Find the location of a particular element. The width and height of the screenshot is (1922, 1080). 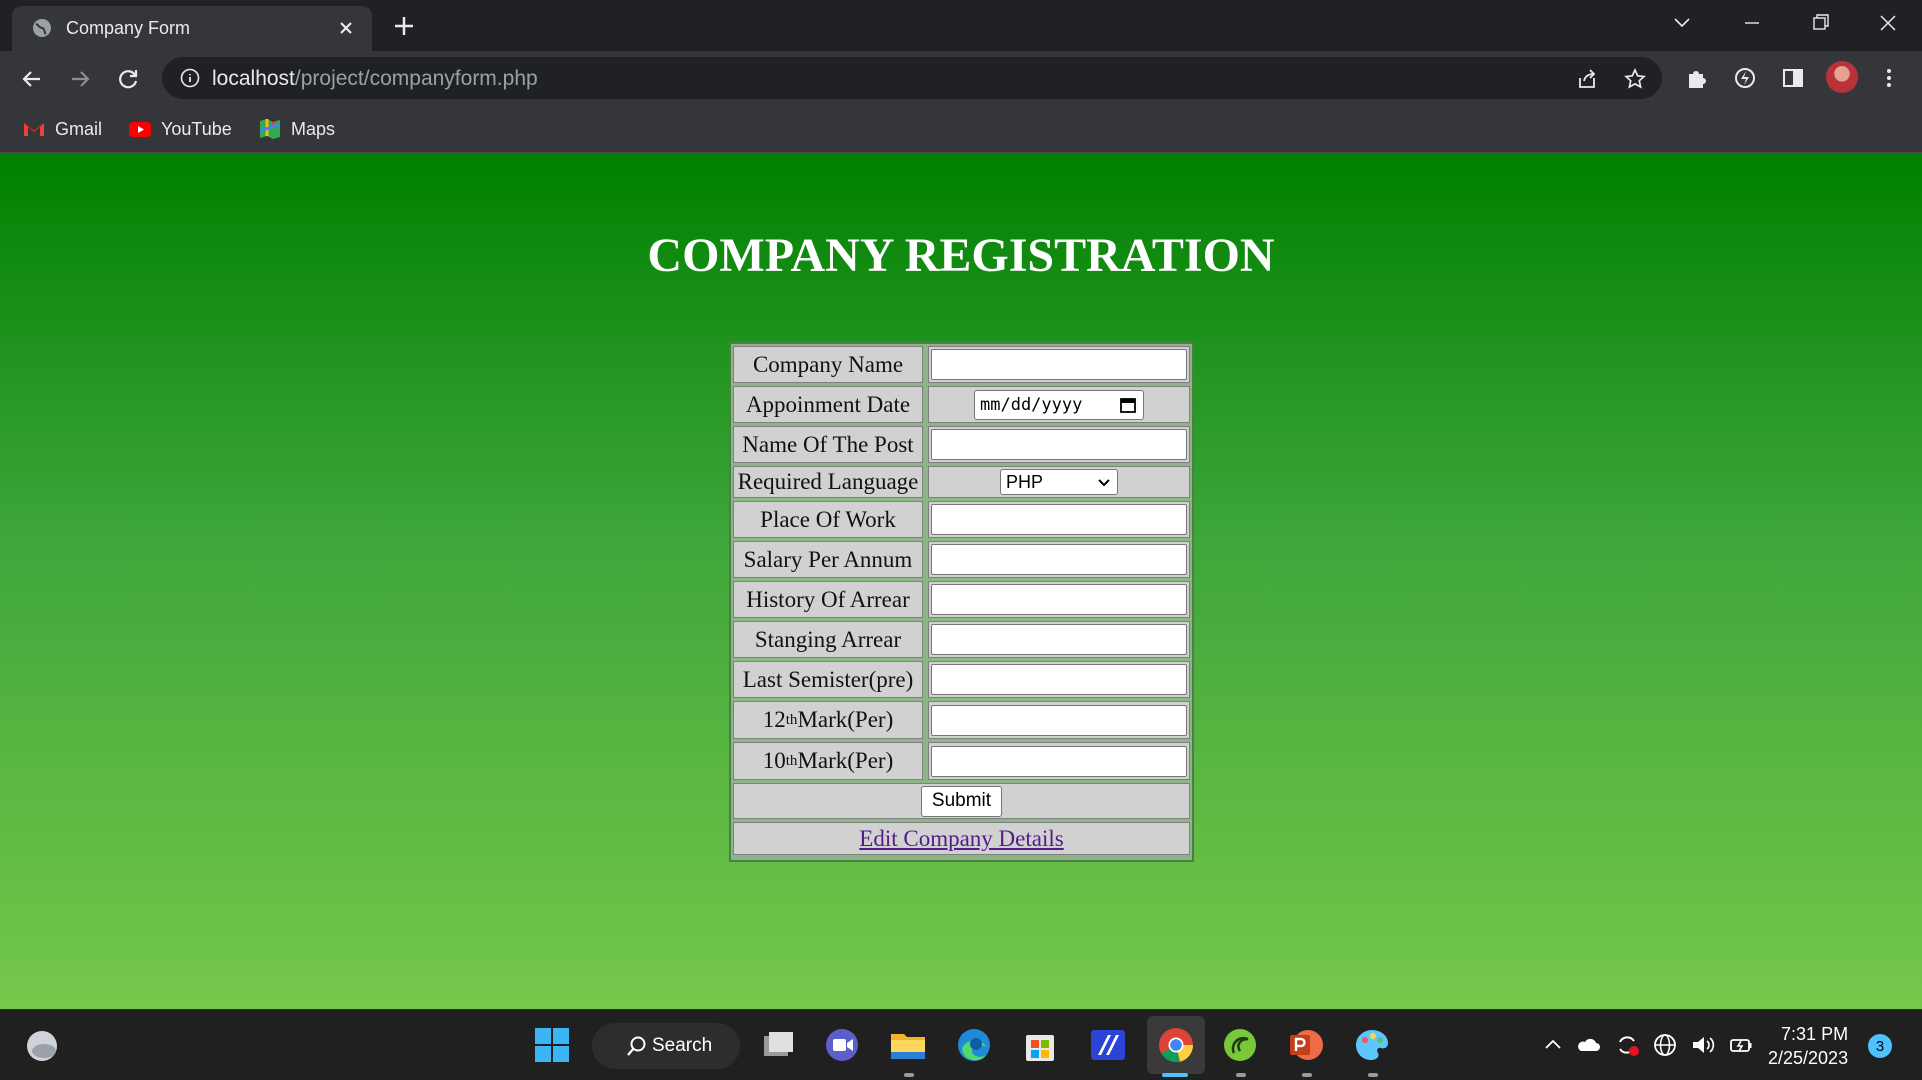

bookmark-gmail: Gmail is located at coordinates (62, 129).